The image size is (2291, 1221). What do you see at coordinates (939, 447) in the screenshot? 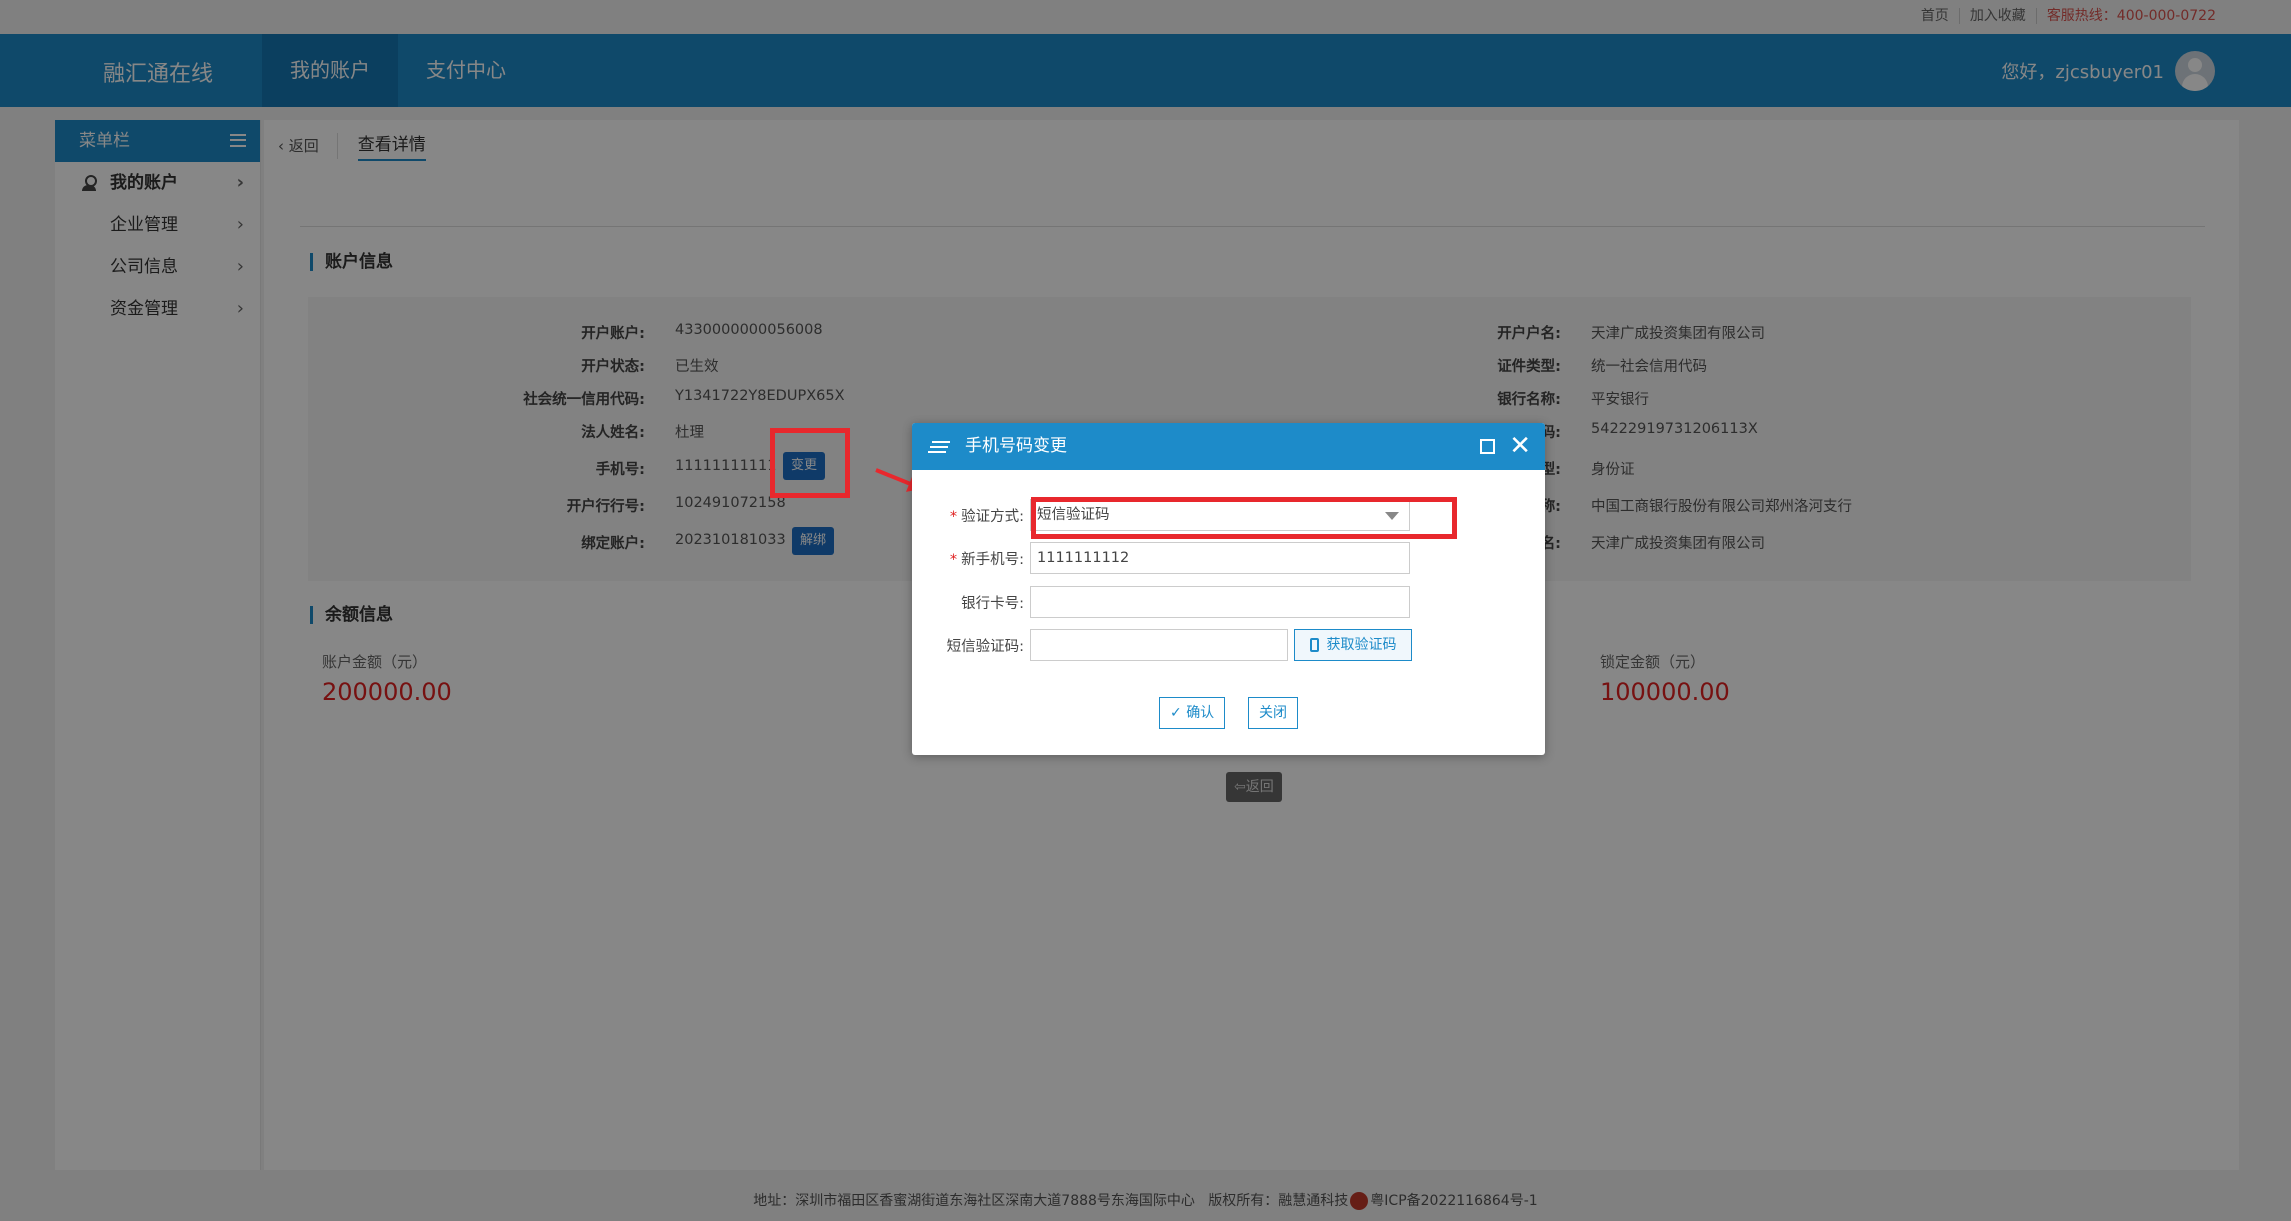
I see `dialog-title-icon` at bounding box center [939, 447].